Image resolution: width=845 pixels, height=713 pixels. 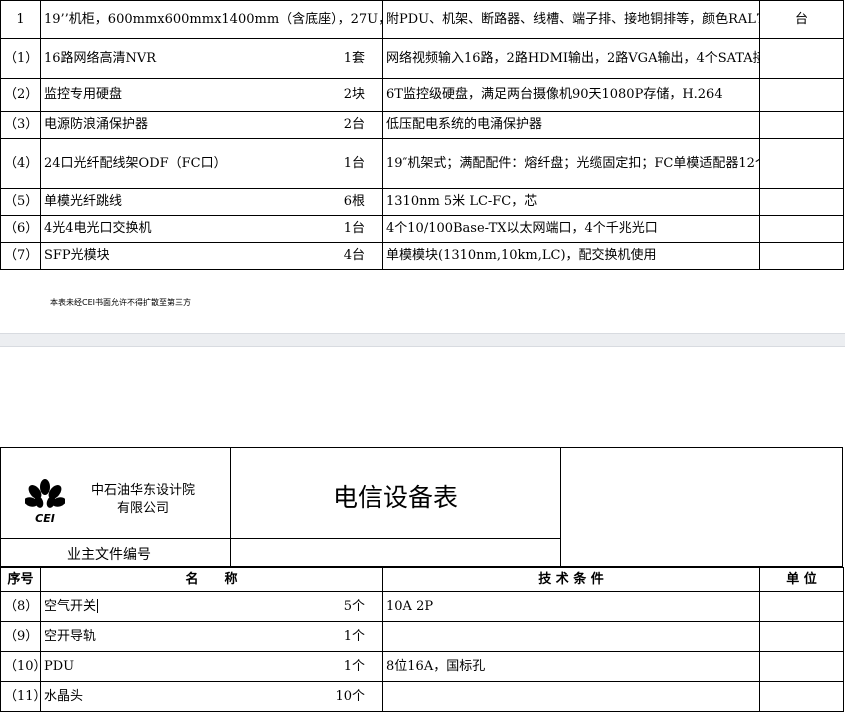 What do you see at coordinates (354, 94) in the screenshot?
I see `row-qty: 2块` at bounding box center [354, 94].